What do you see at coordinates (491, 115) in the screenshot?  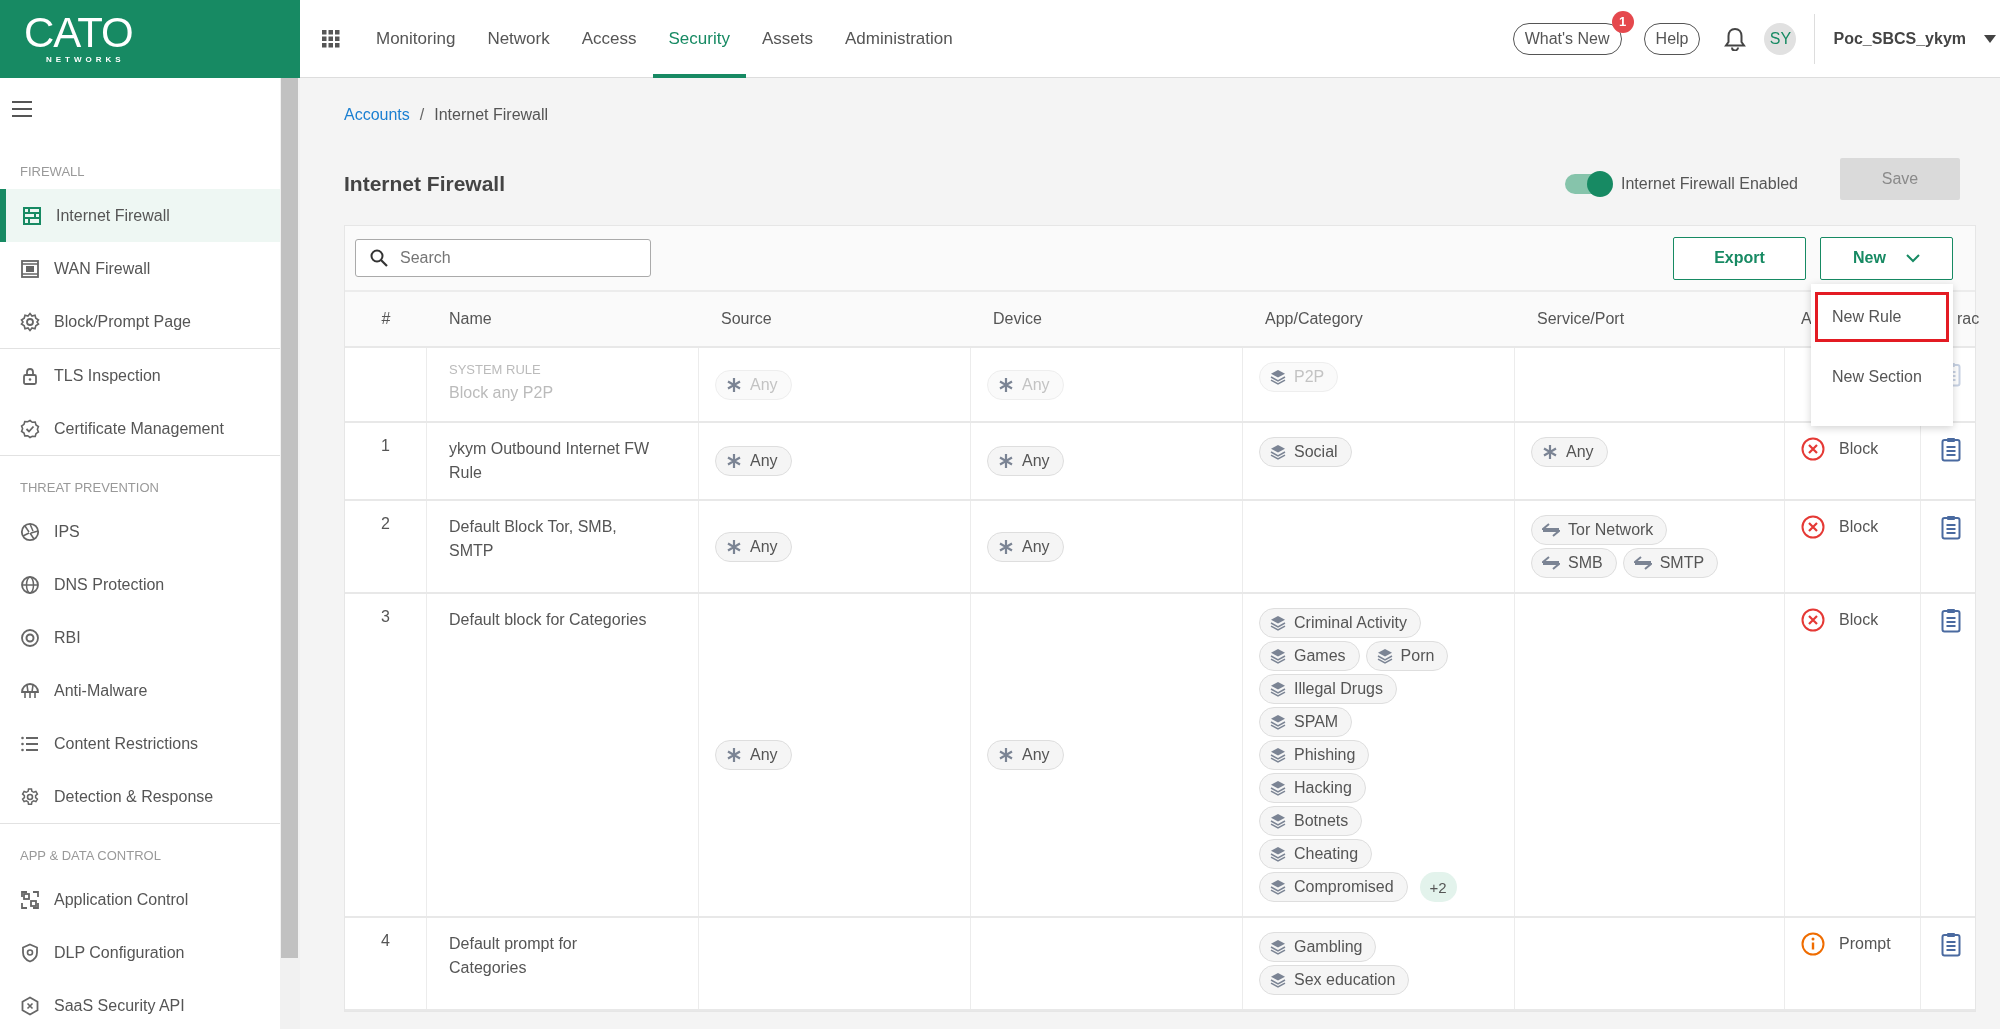 I see `breadcrumb-text: Internet Firewall` at bounding box center [491, 115].